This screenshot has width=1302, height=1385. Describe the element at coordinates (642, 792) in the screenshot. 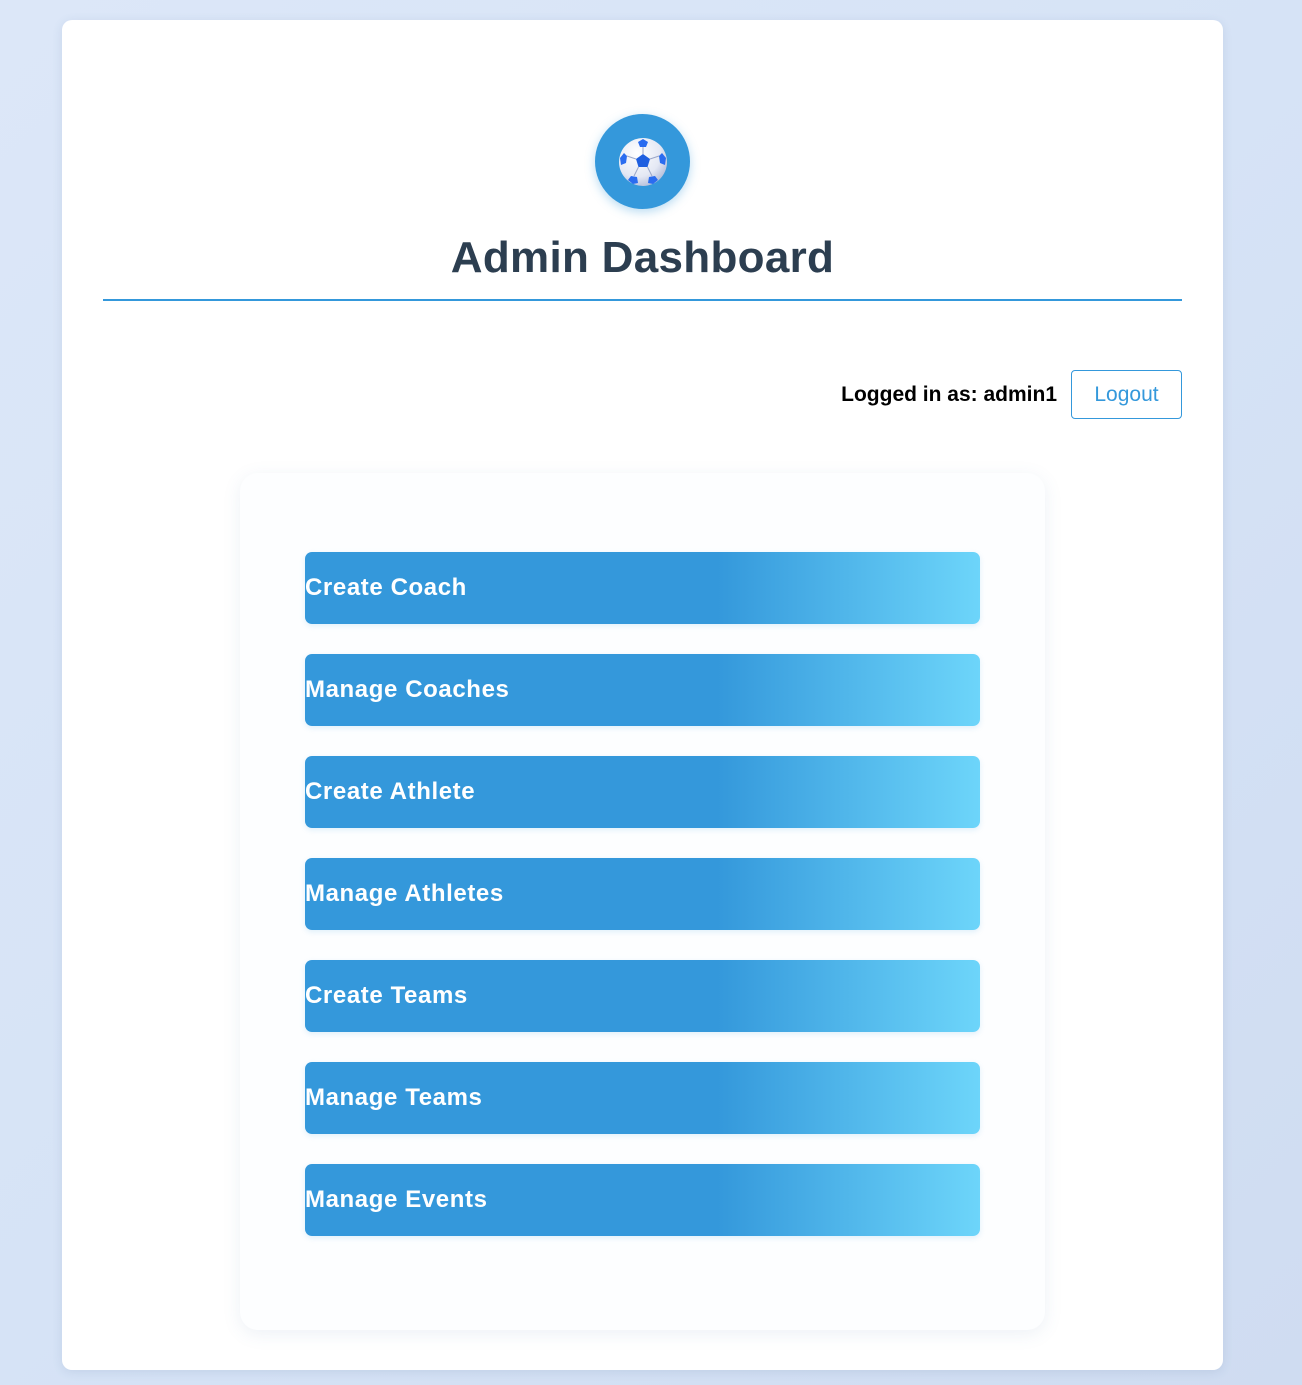

I see `create-athlete-button: Create Athlete` at that location.